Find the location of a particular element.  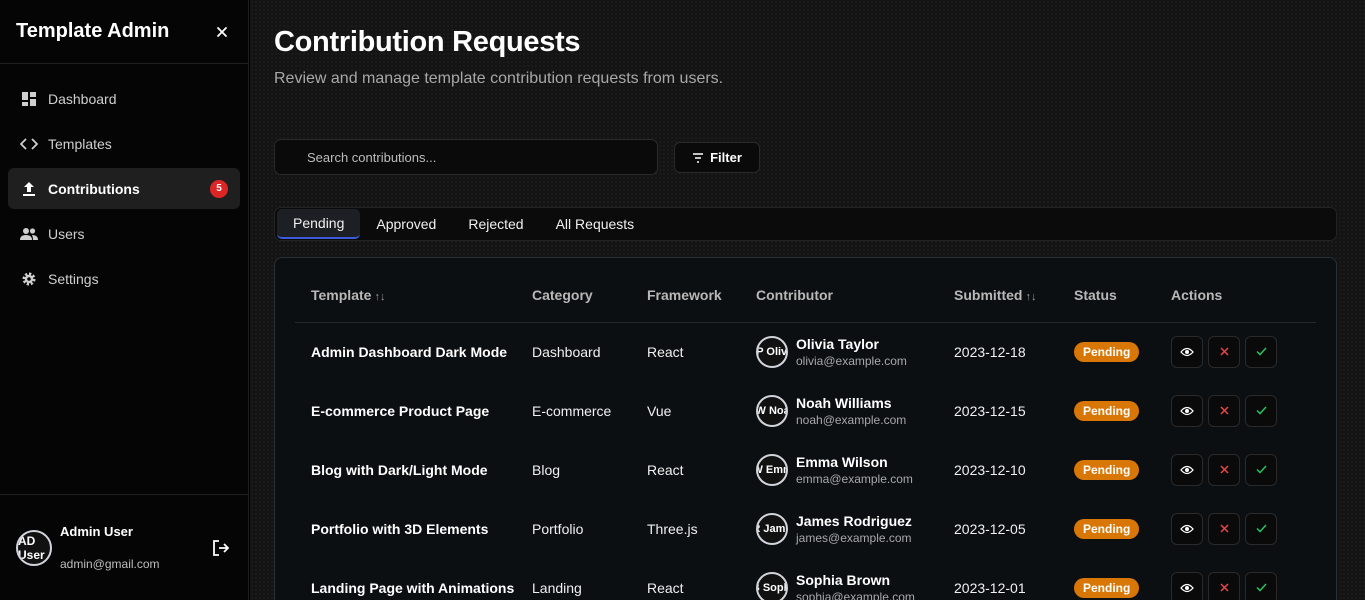

column-header-submitted: Submitted ↑↓ is located at coordinates (1014, 290).